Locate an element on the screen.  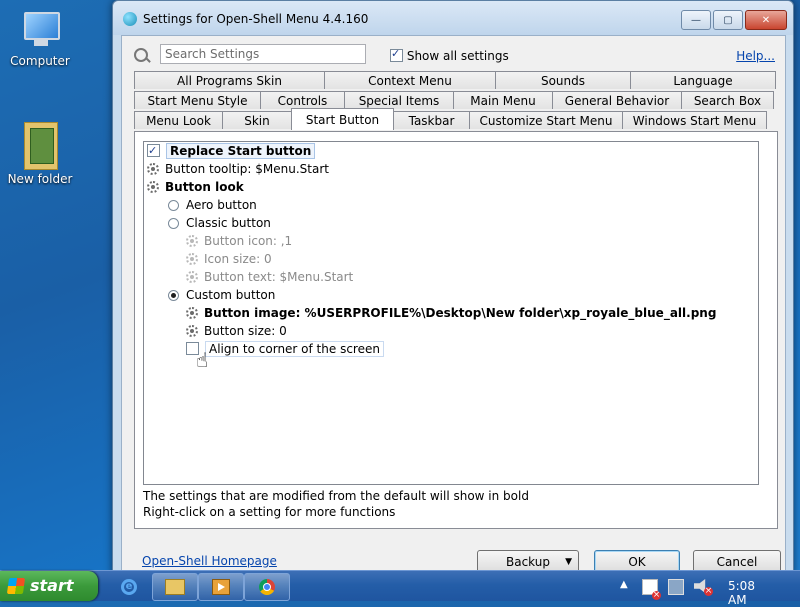
button-icon-label: Button icon: ,1 is located at coordinates (248, 241).